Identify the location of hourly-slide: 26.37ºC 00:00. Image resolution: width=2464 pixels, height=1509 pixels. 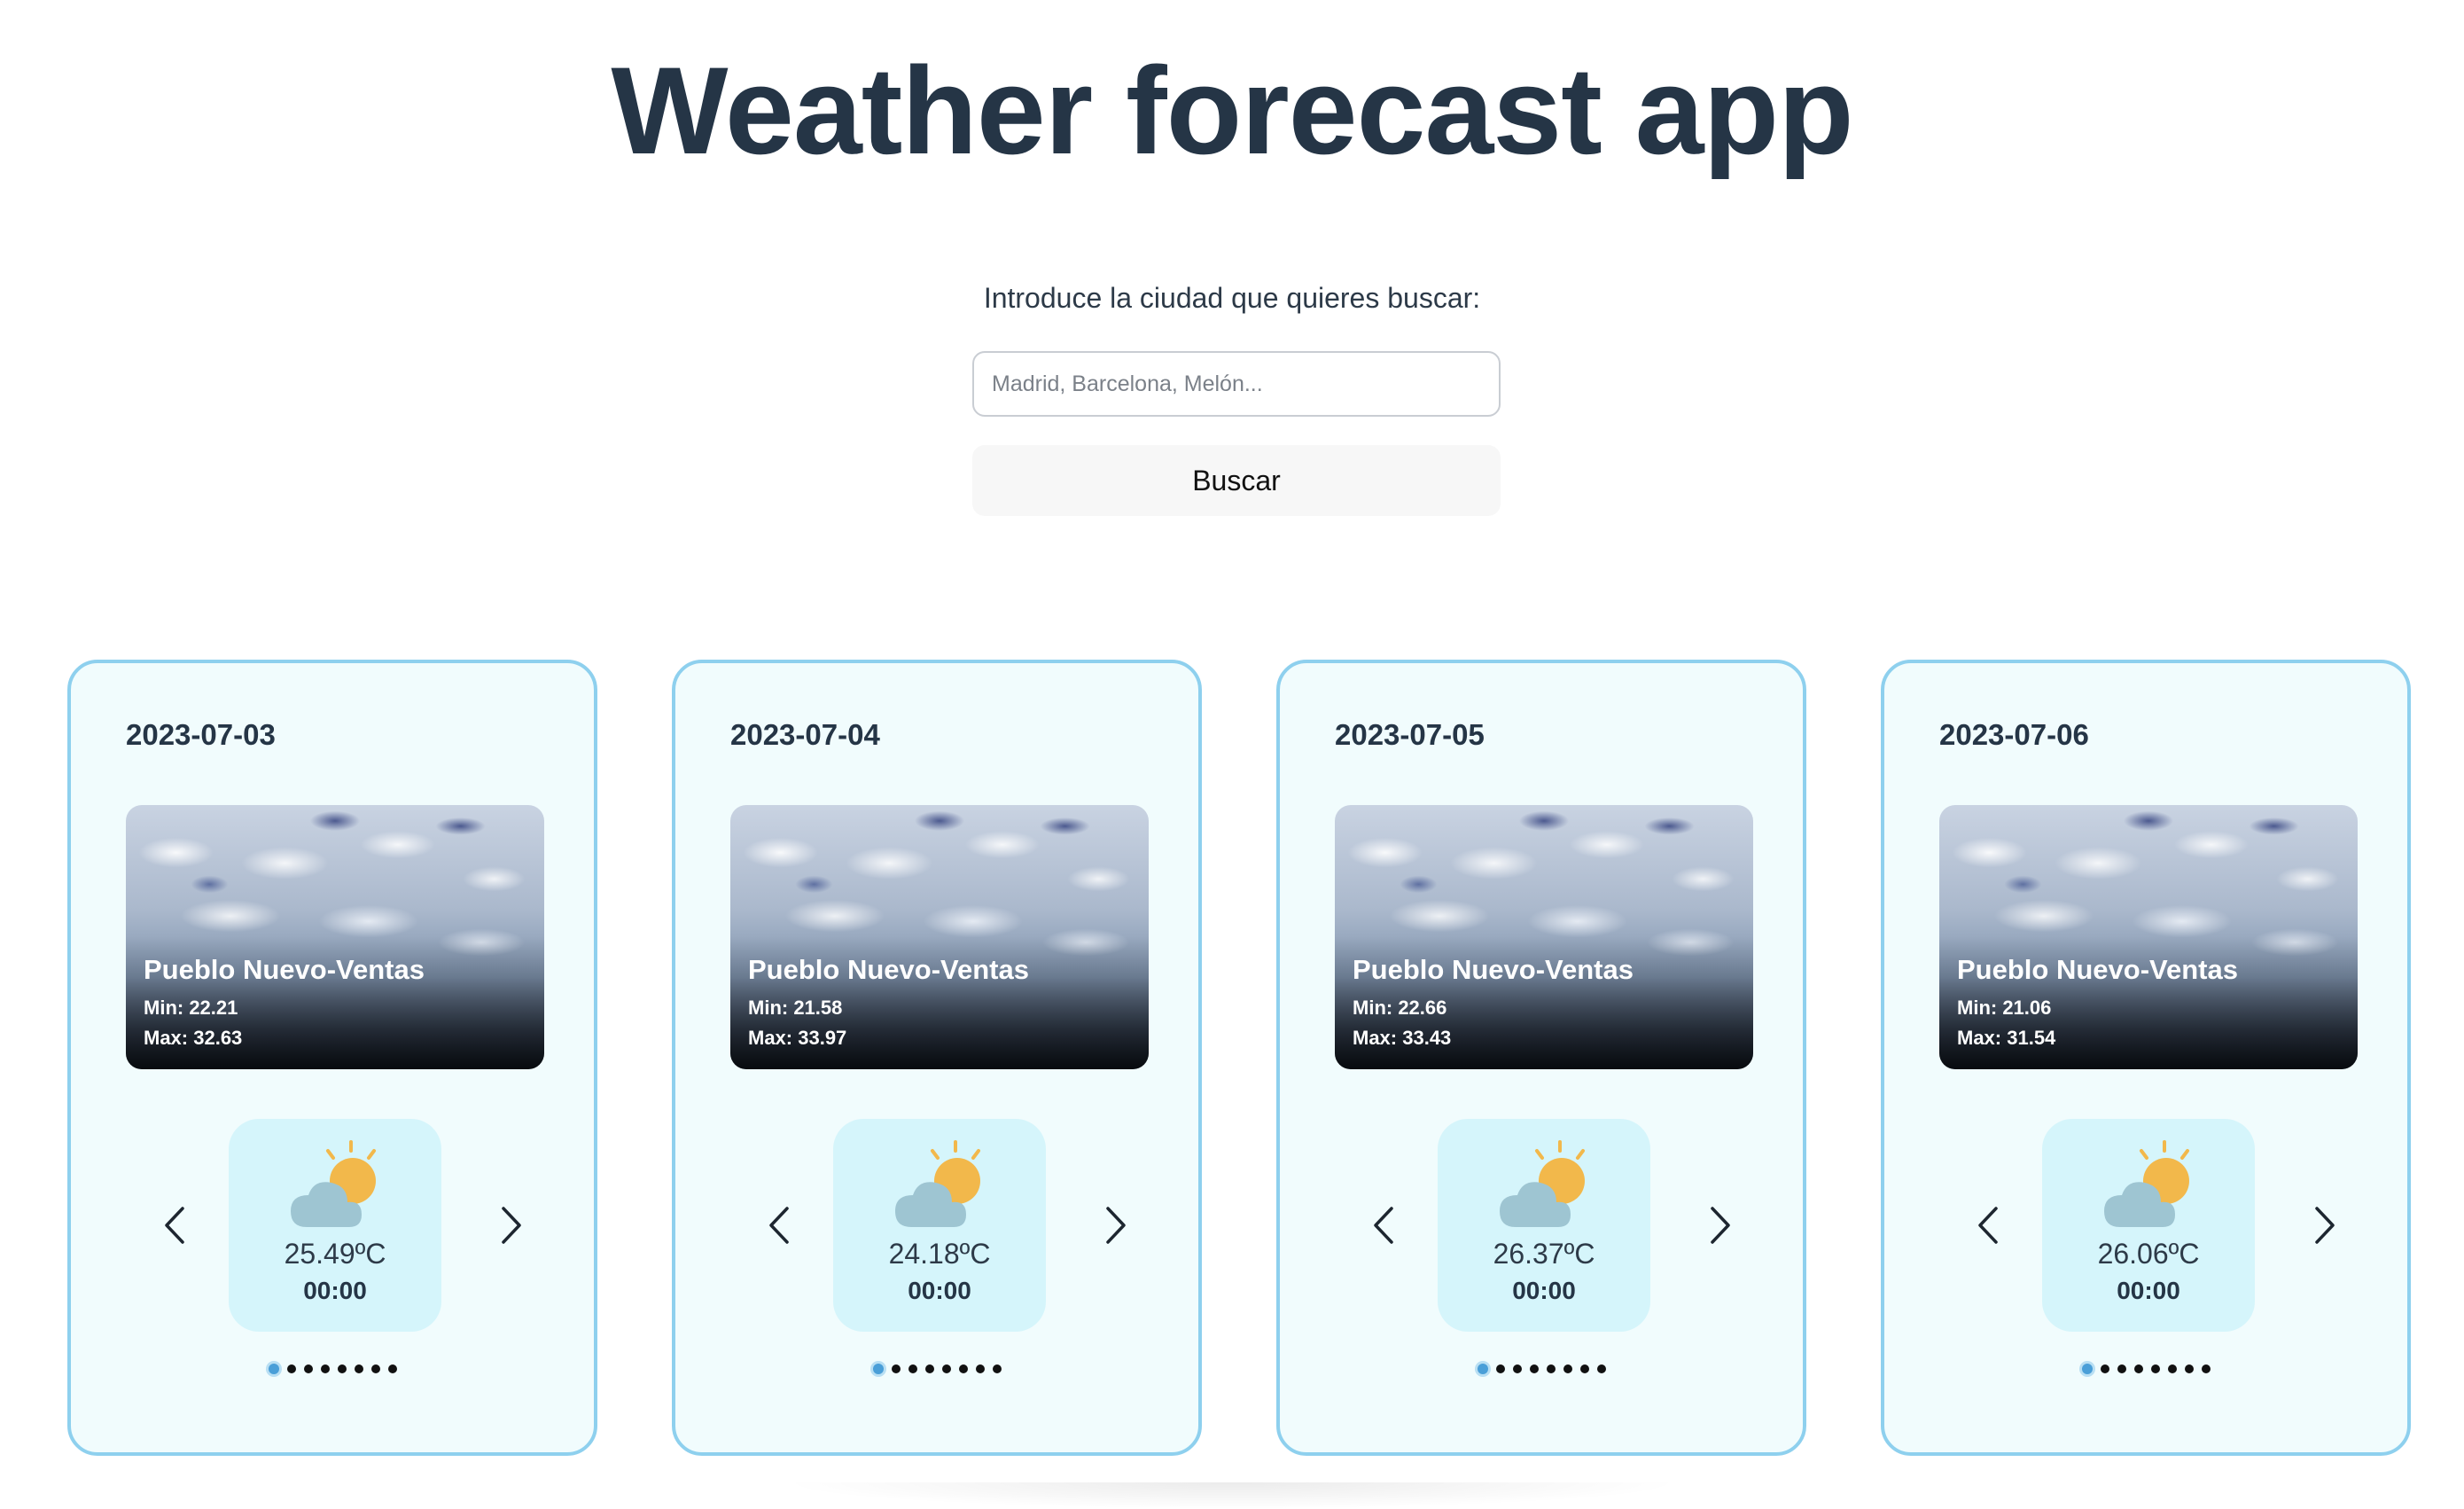
(1544, 1225).